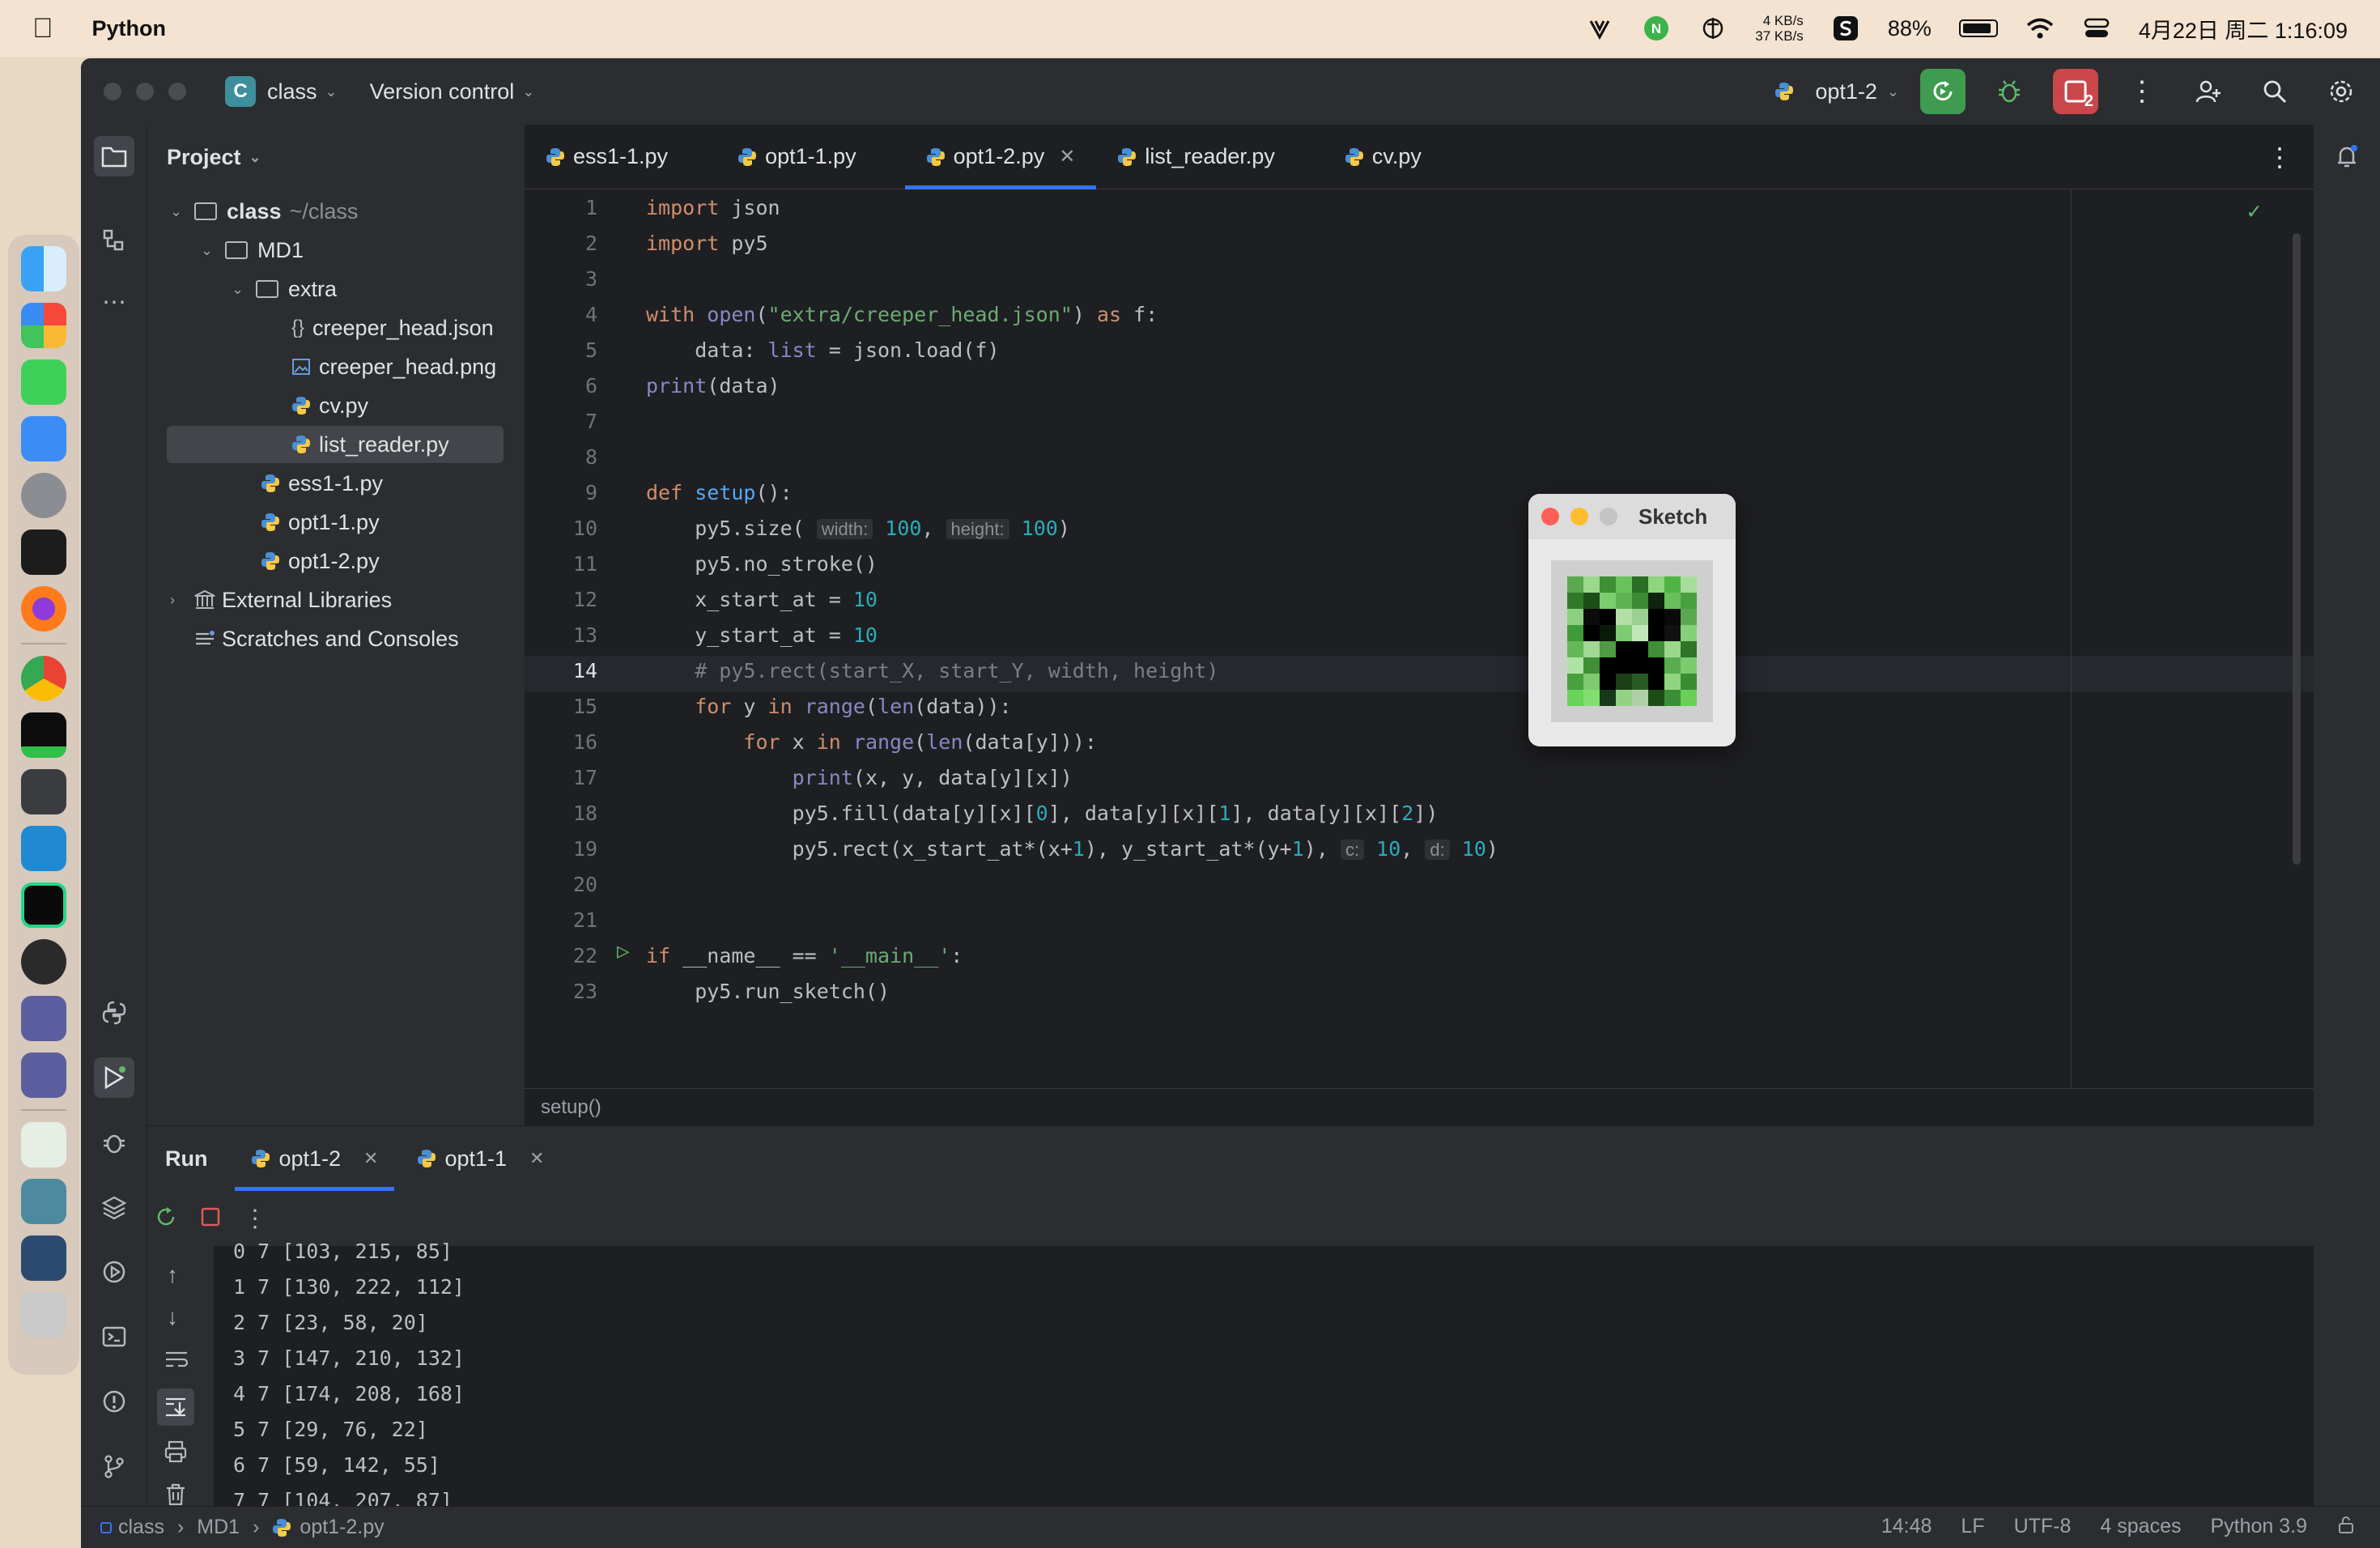 This screenshot has width=2380, height=1548. Describe the element at coordinates (43, 1201) in the screenshot. I see `screenshot-thumbnail-icon` at that location.